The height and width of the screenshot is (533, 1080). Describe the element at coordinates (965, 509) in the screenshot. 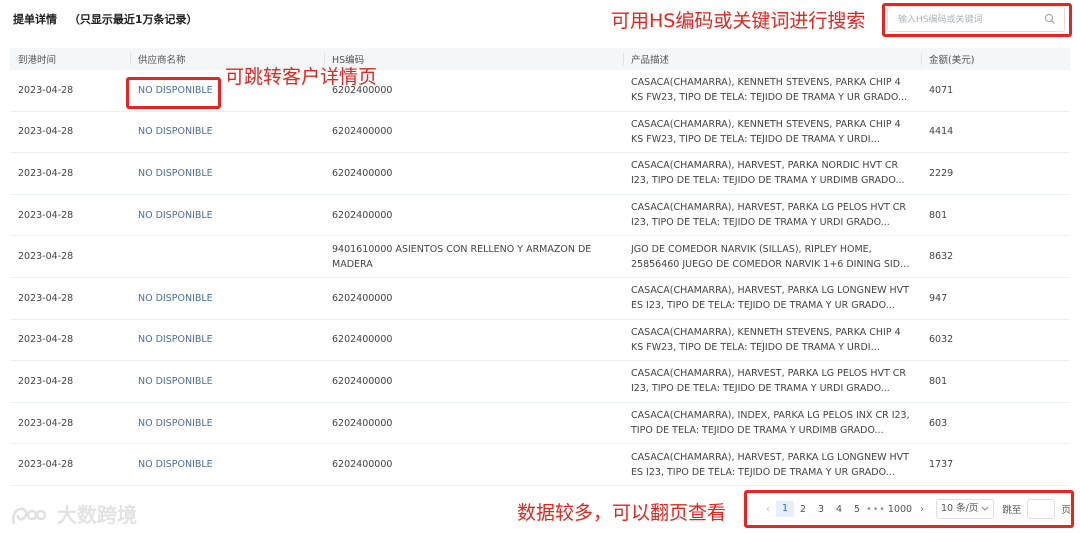

I see `page-size-select: 10 条/页` at that location.